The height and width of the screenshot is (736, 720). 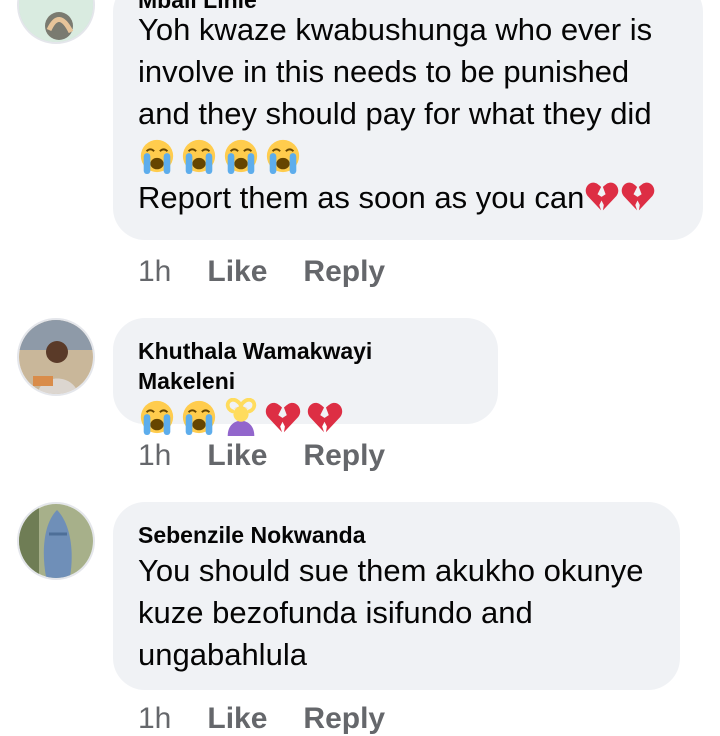 I want to click on comment-bubble: Khuthala Wamakwayi Makeleni, so click(x=305, y=371).